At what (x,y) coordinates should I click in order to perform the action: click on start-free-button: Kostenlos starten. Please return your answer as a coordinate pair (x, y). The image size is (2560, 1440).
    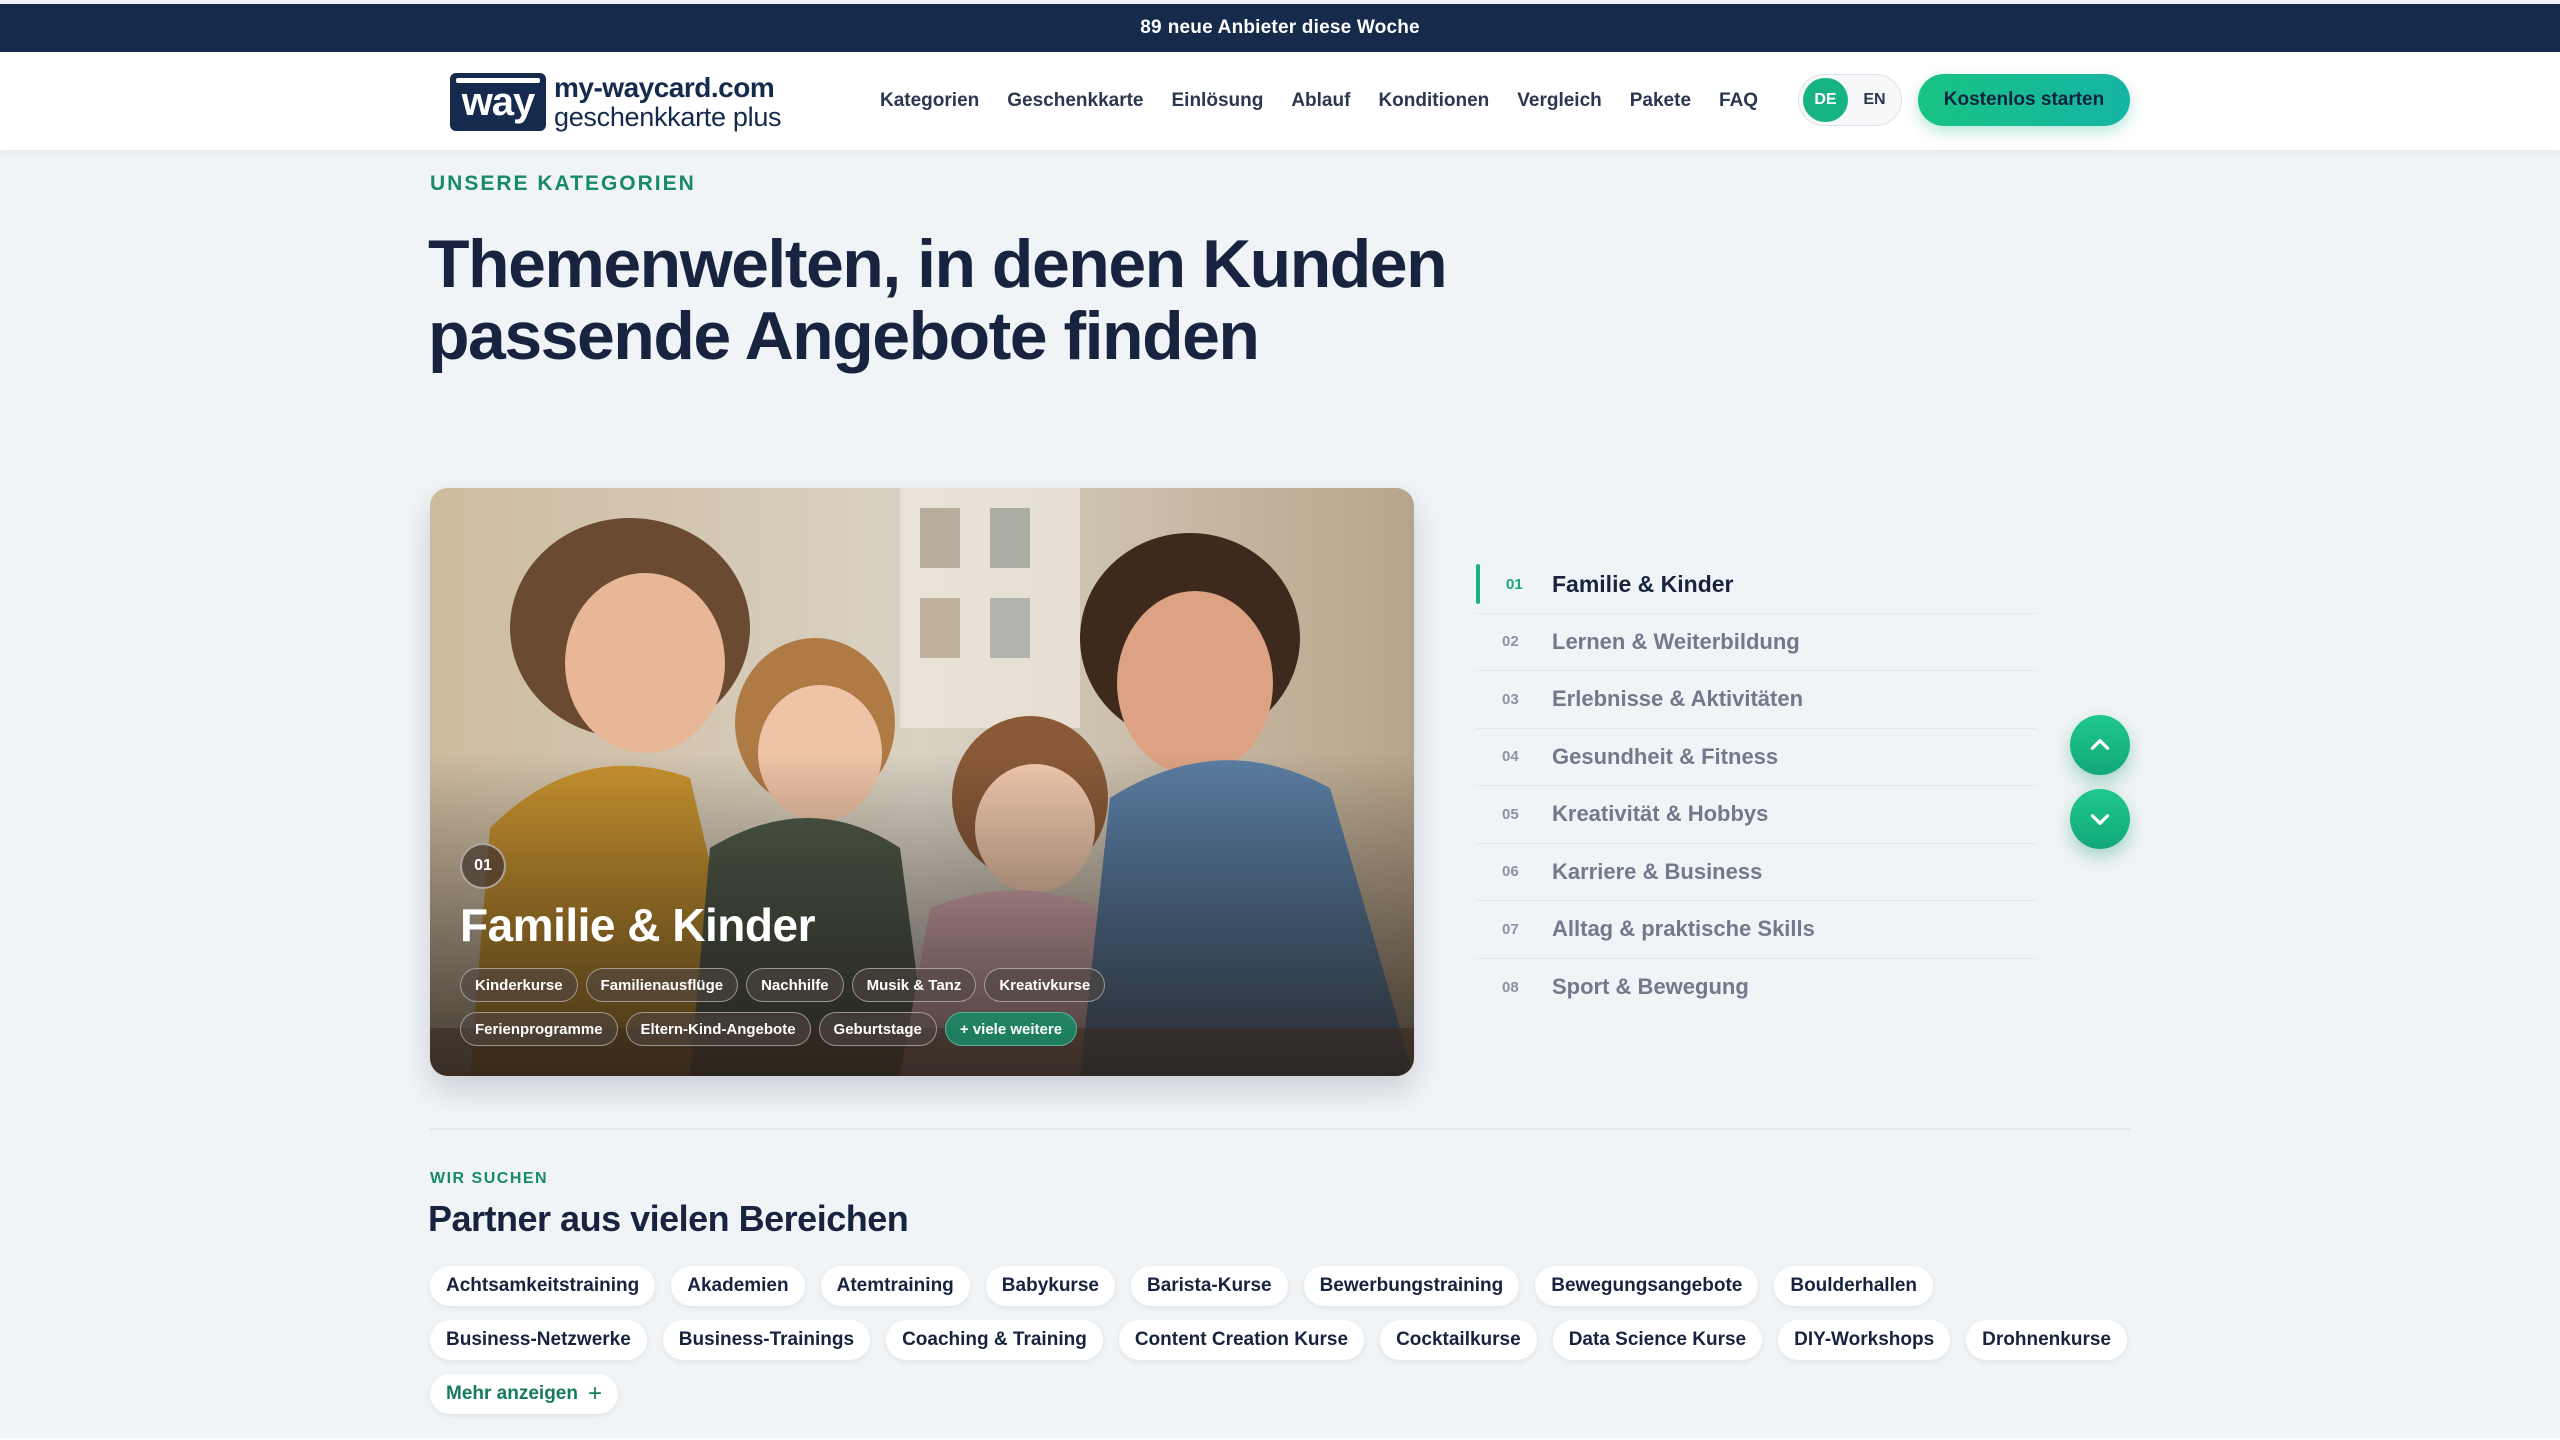
    Looking at the image, I should click on (2024, 100).